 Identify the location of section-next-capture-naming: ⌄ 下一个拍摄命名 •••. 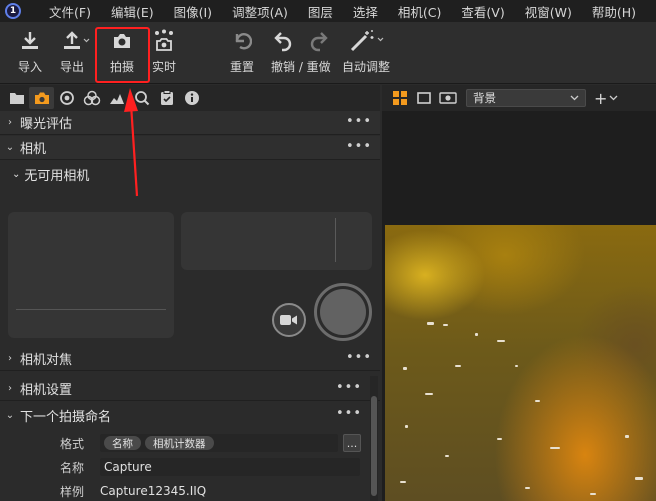
(190, 415).